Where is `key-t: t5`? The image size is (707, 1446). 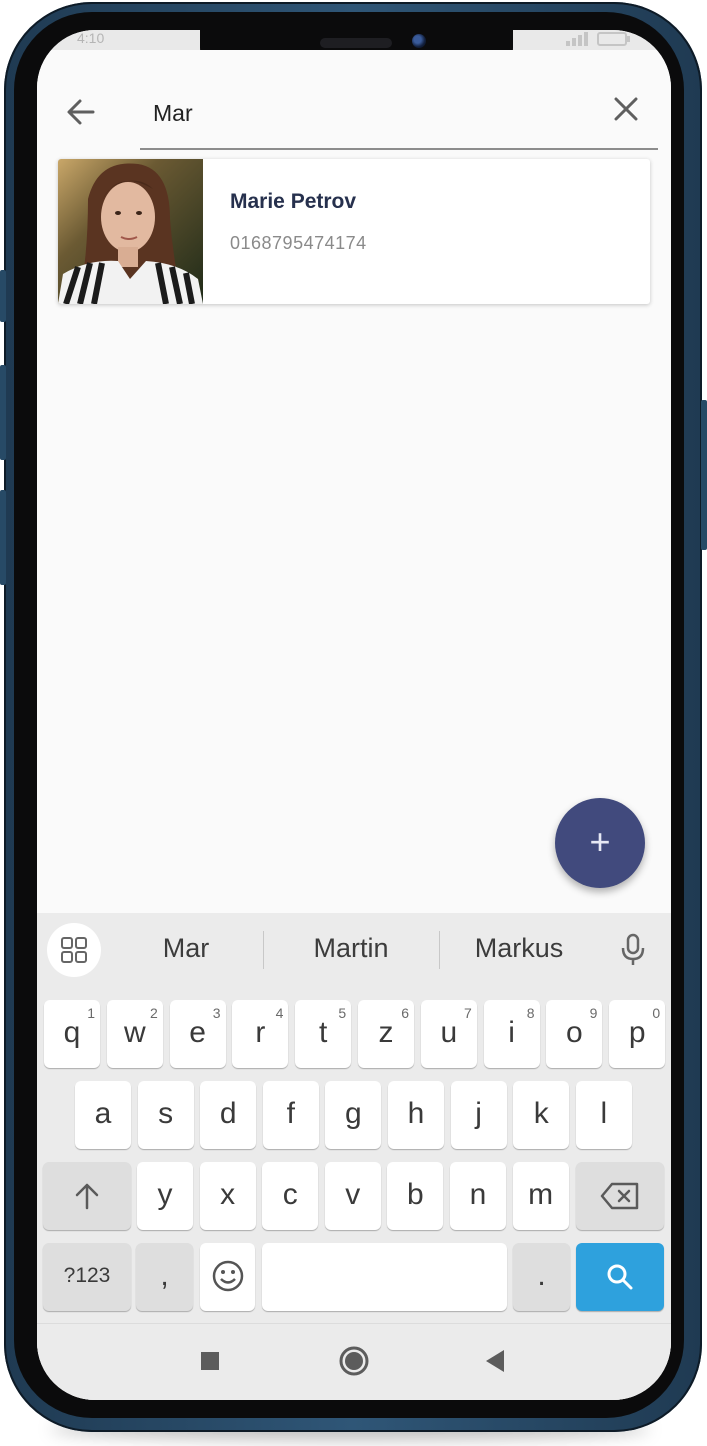
key-t: t5 is located at coordinates (323, 1034).